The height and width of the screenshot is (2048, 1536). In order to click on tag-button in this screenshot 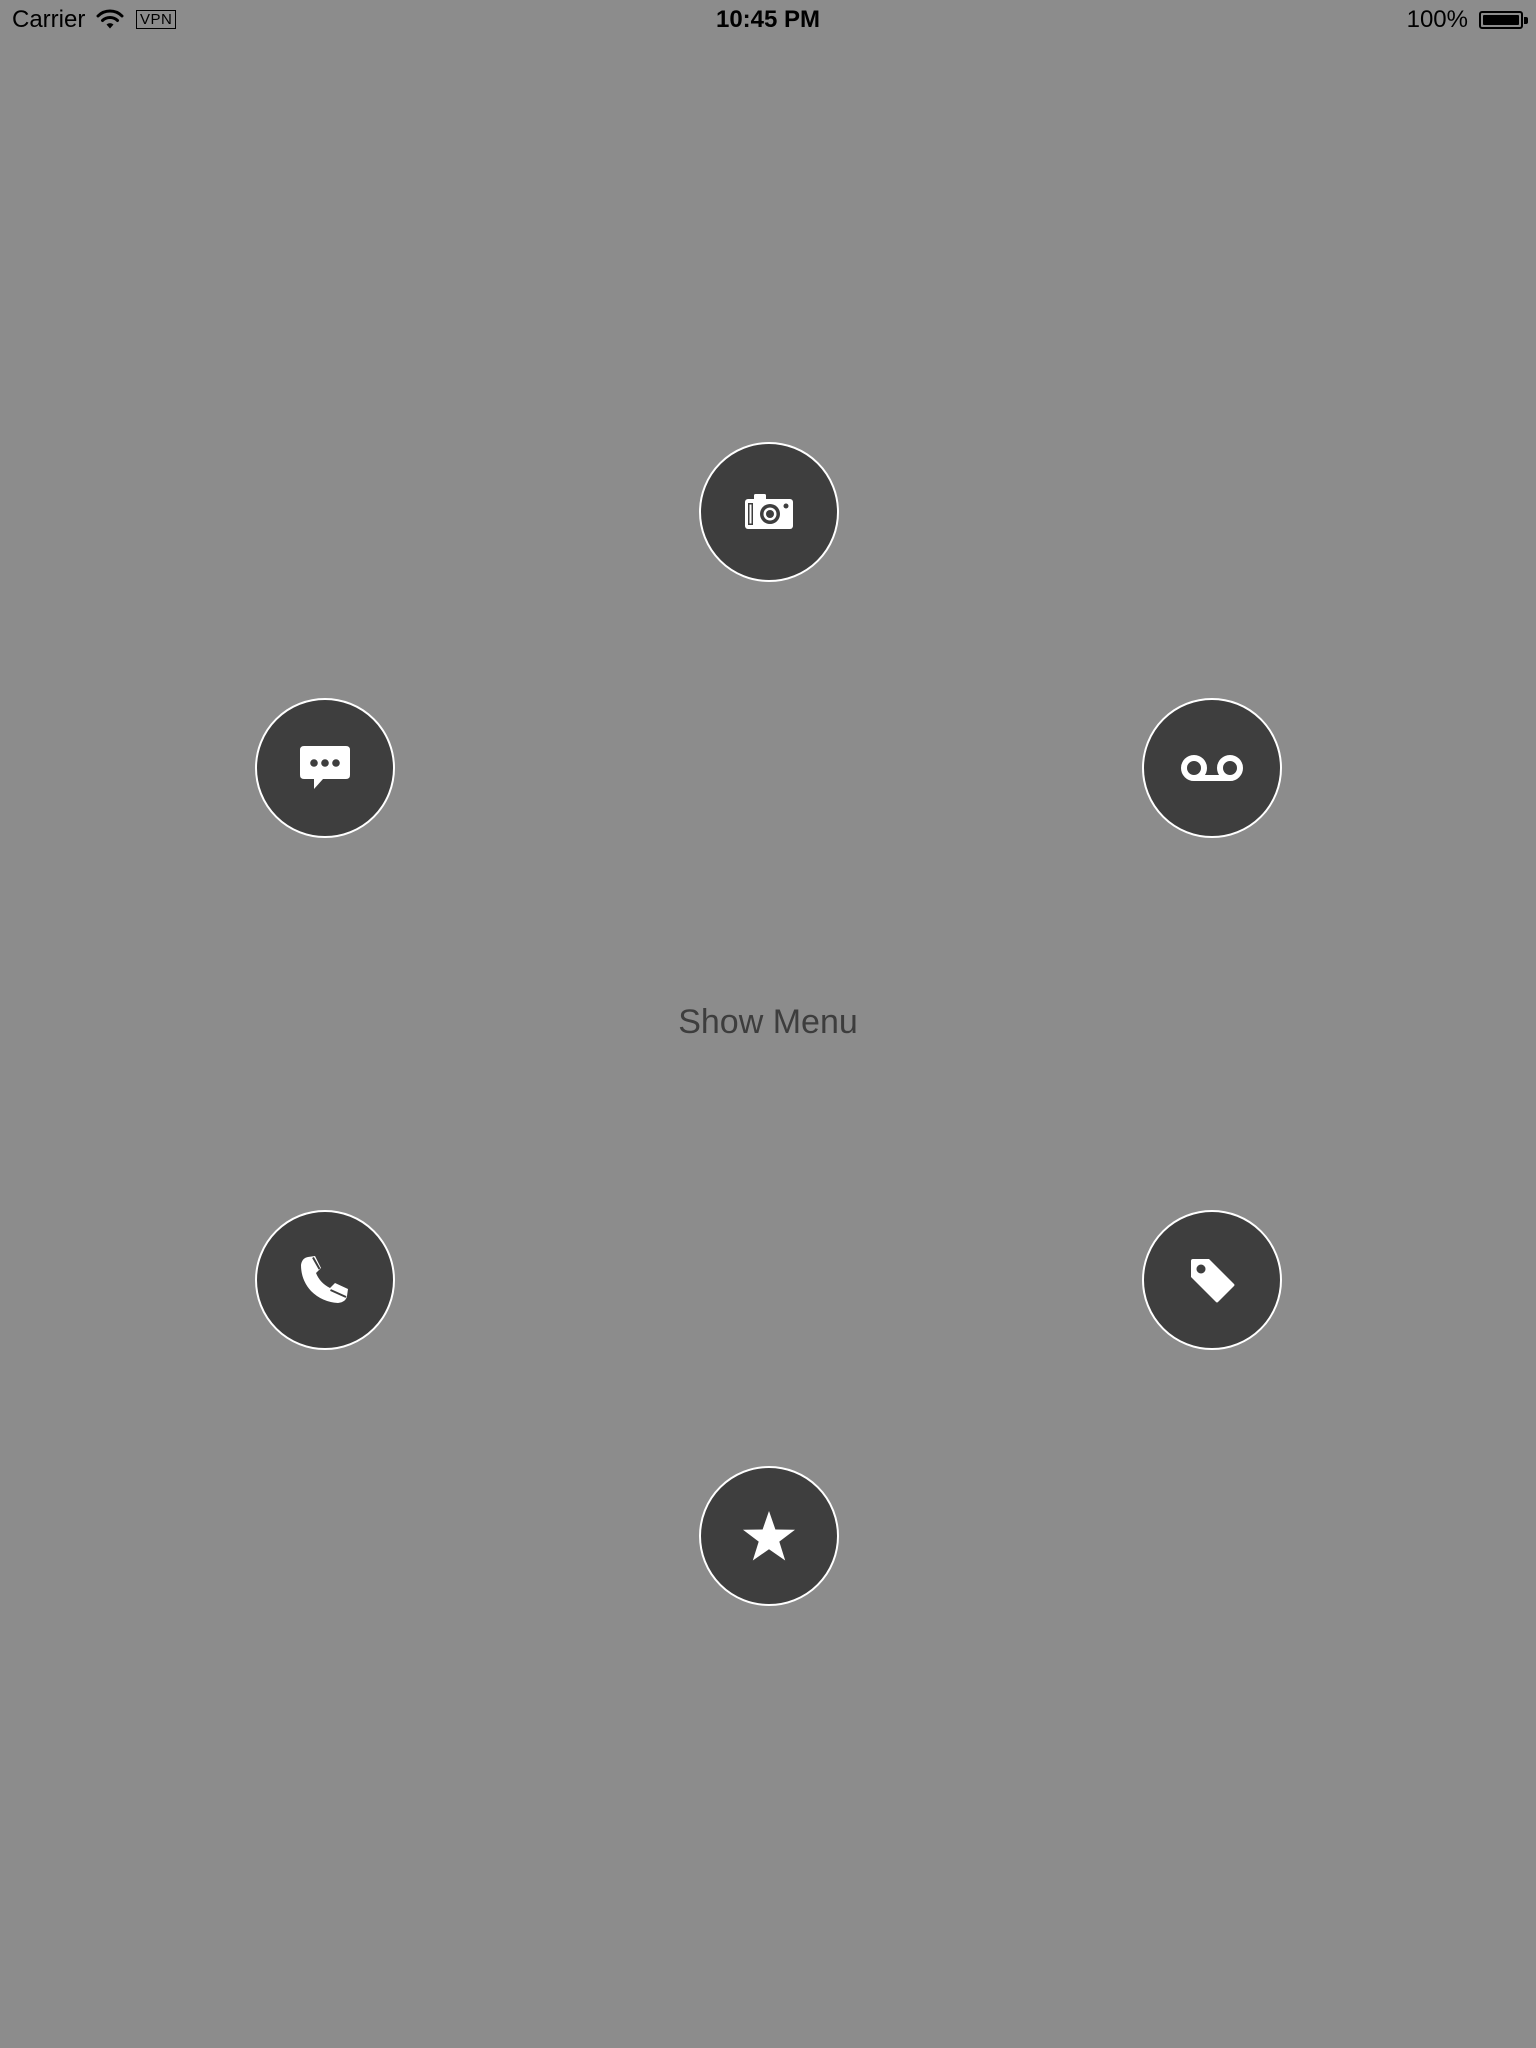, I will do `click(1212, 1280)`.